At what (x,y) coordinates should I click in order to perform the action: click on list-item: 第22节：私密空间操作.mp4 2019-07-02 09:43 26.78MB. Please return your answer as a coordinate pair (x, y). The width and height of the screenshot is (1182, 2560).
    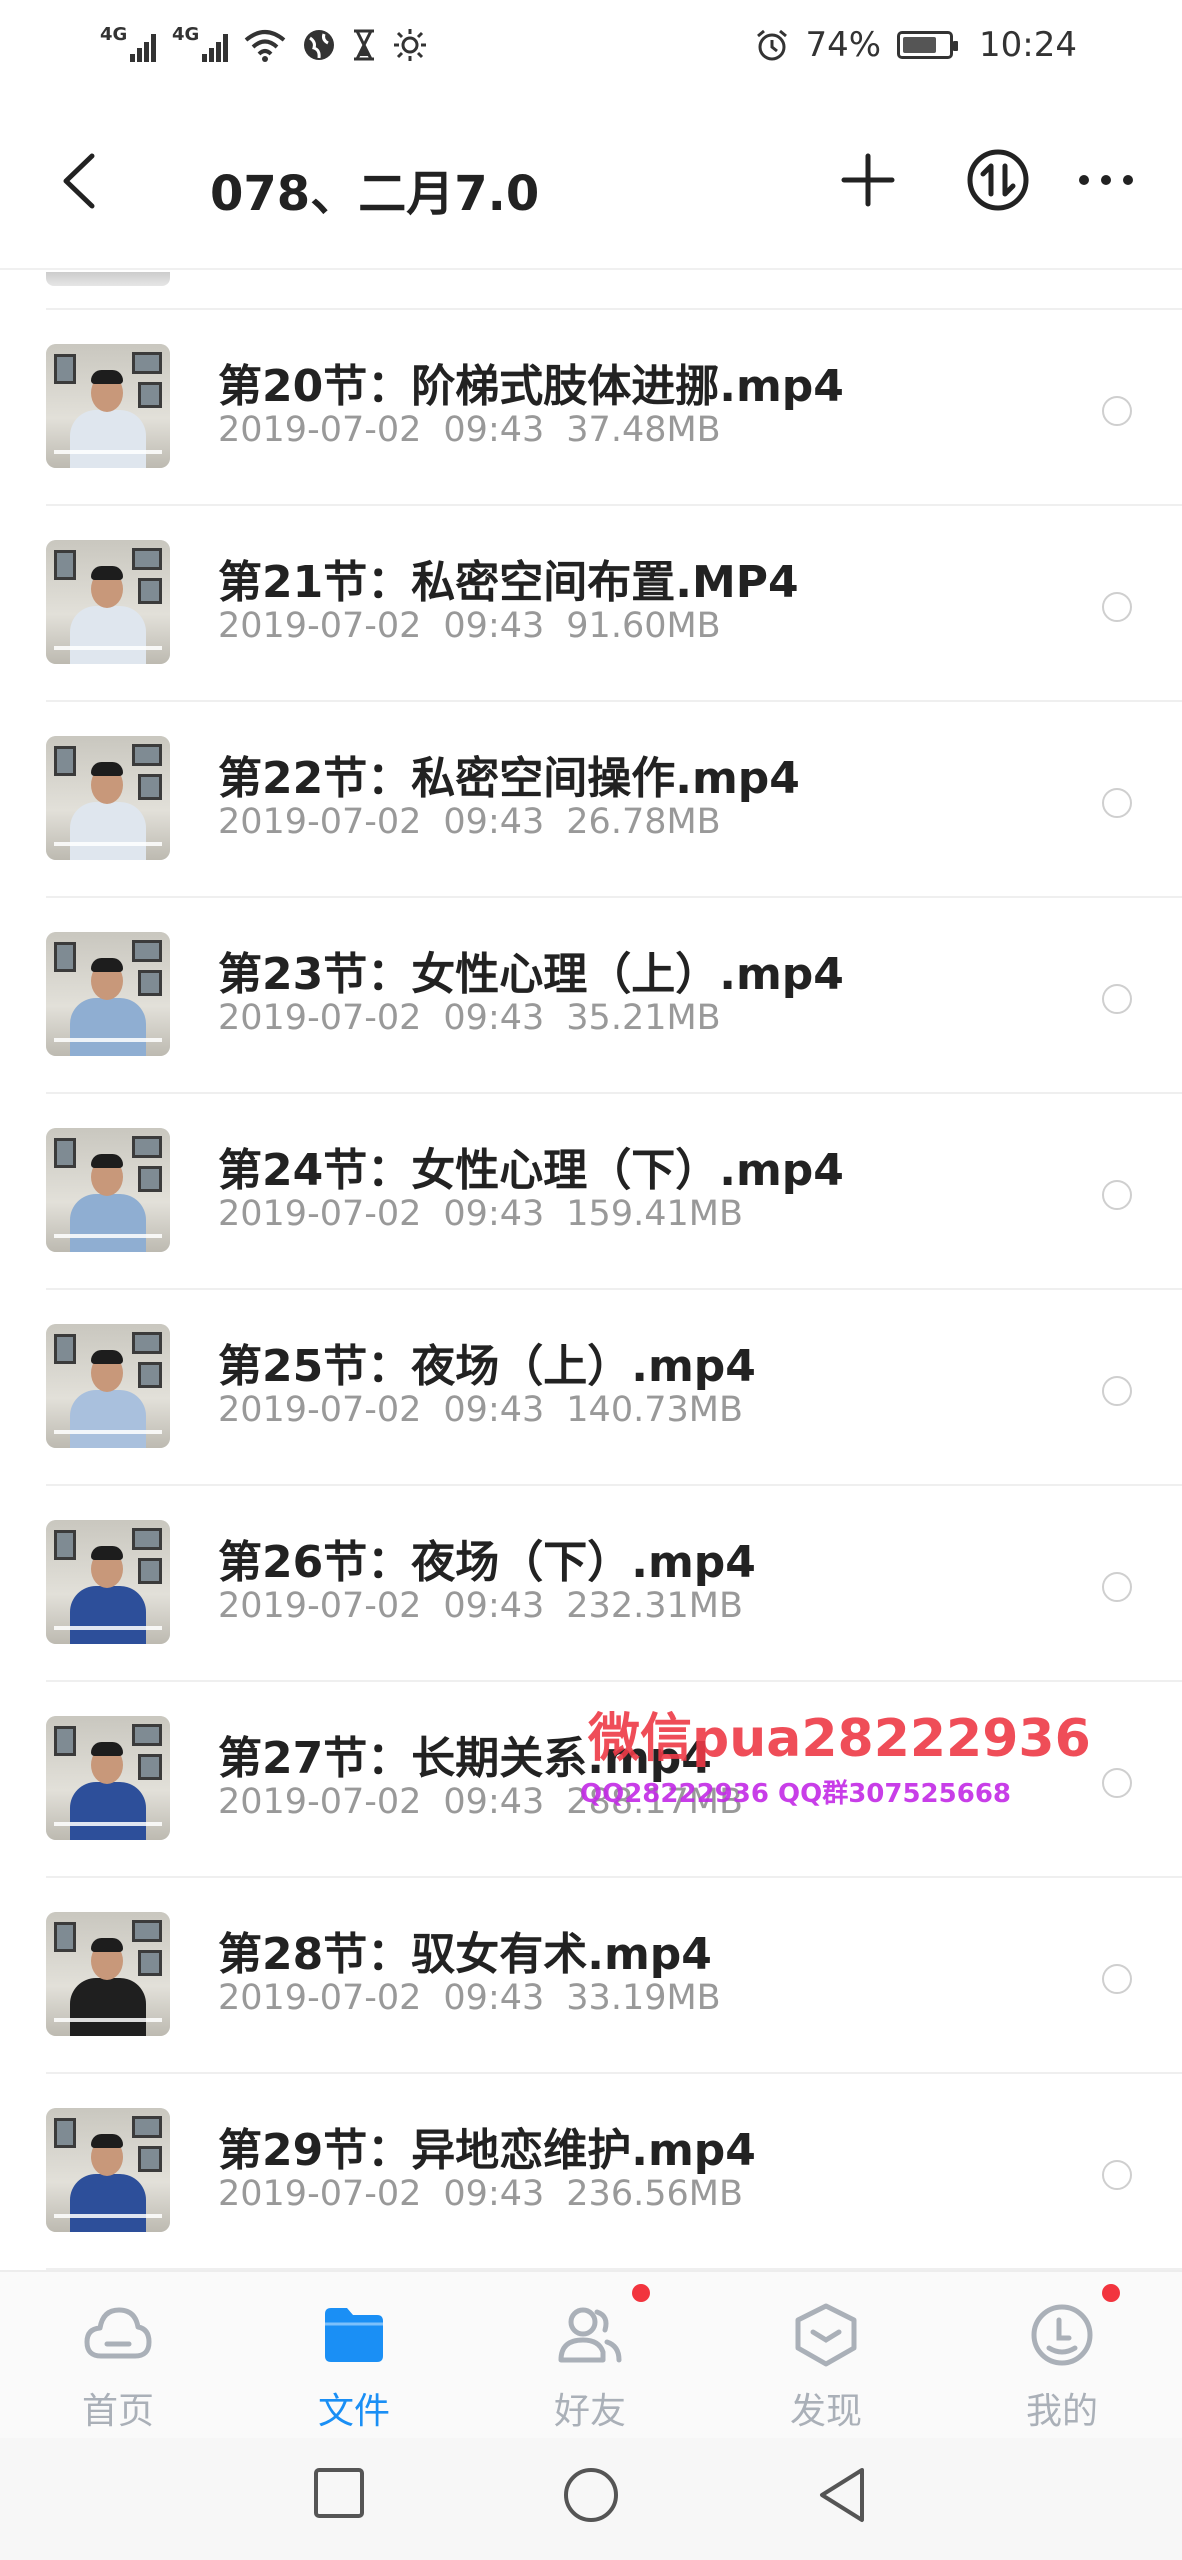
    Looking at the image, I should click on (591, 800).